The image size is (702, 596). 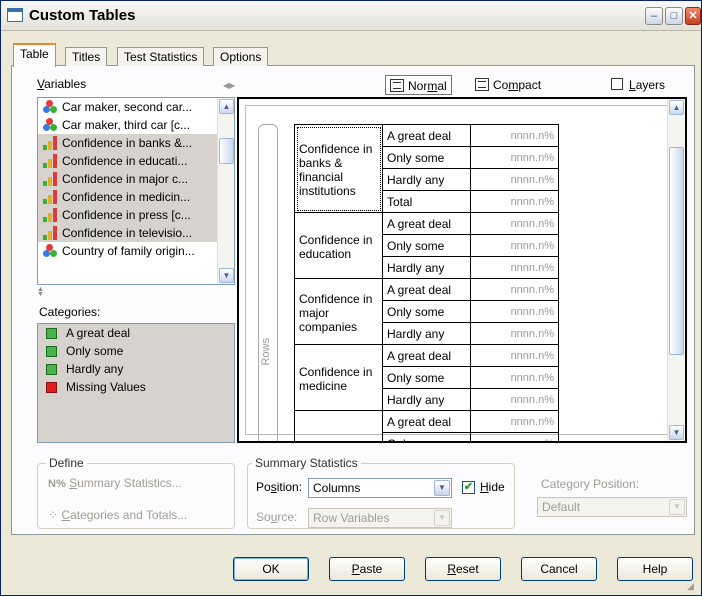 What do you see at coordinates (674, 16) in the screenshot?
I see `maximize-button: □` at bounding box center [674, 16].